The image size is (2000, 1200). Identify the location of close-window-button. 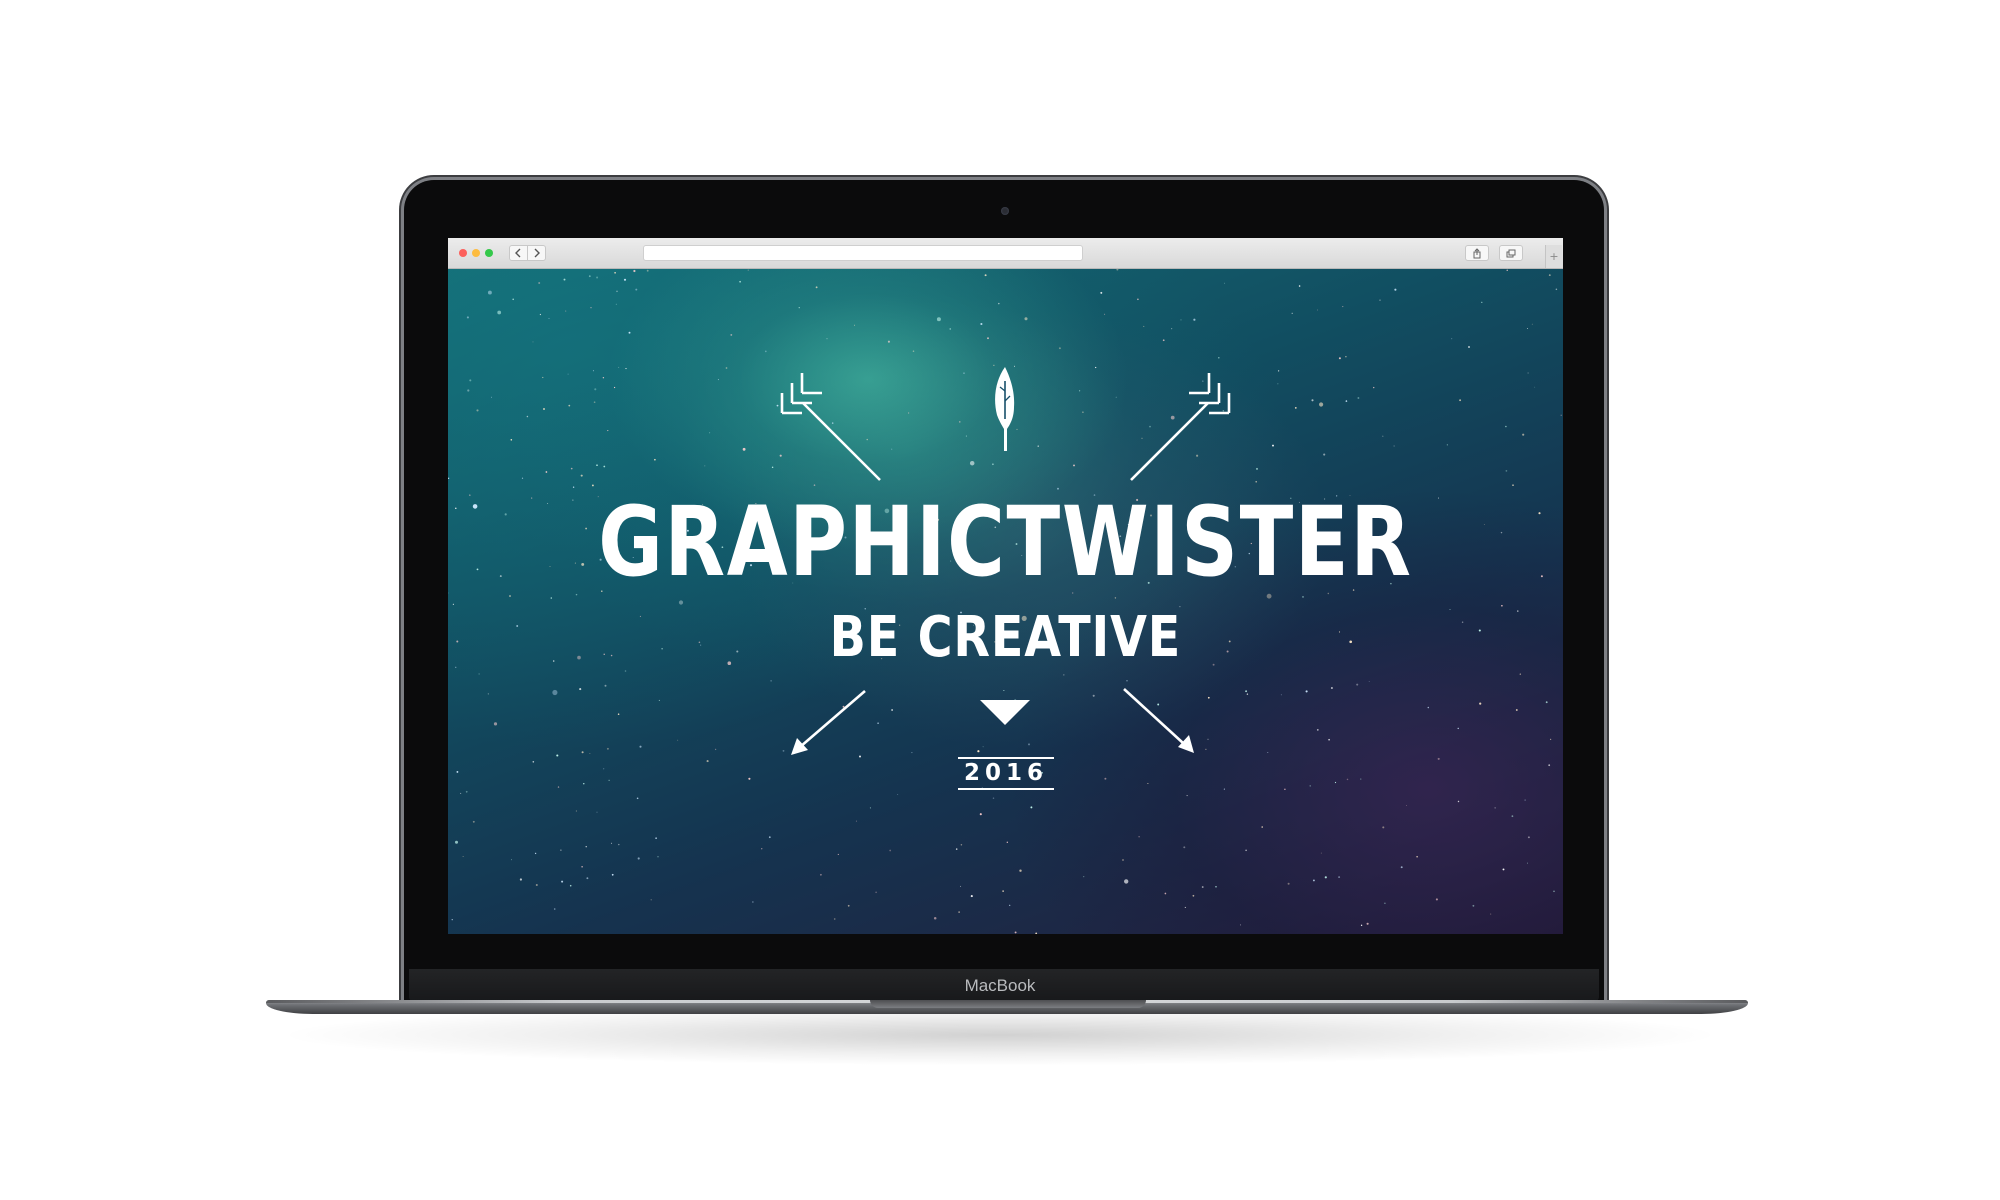
(463, 253).